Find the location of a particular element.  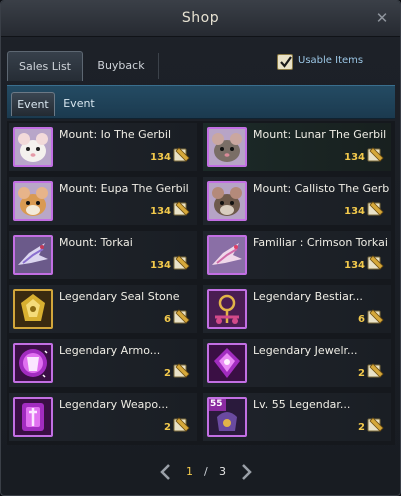

prev-page-button is located at coordinates (166, 472).